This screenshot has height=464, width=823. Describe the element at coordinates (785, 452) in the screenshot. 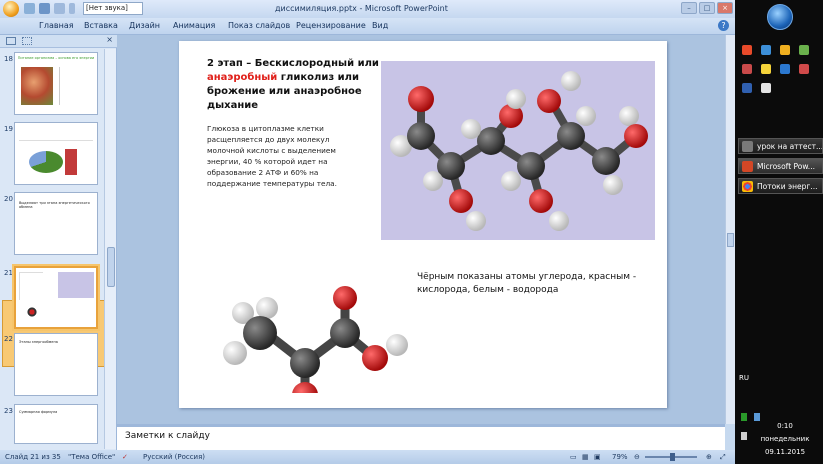

I see `clock-date: 09.11.2015` at that location.